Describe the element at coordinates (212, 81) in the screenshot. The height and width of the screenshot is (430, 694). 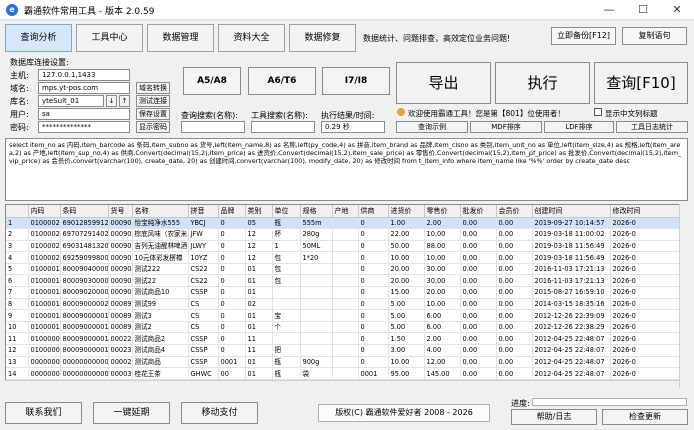
I see `a5-a8-button: A5/A8` at that location.